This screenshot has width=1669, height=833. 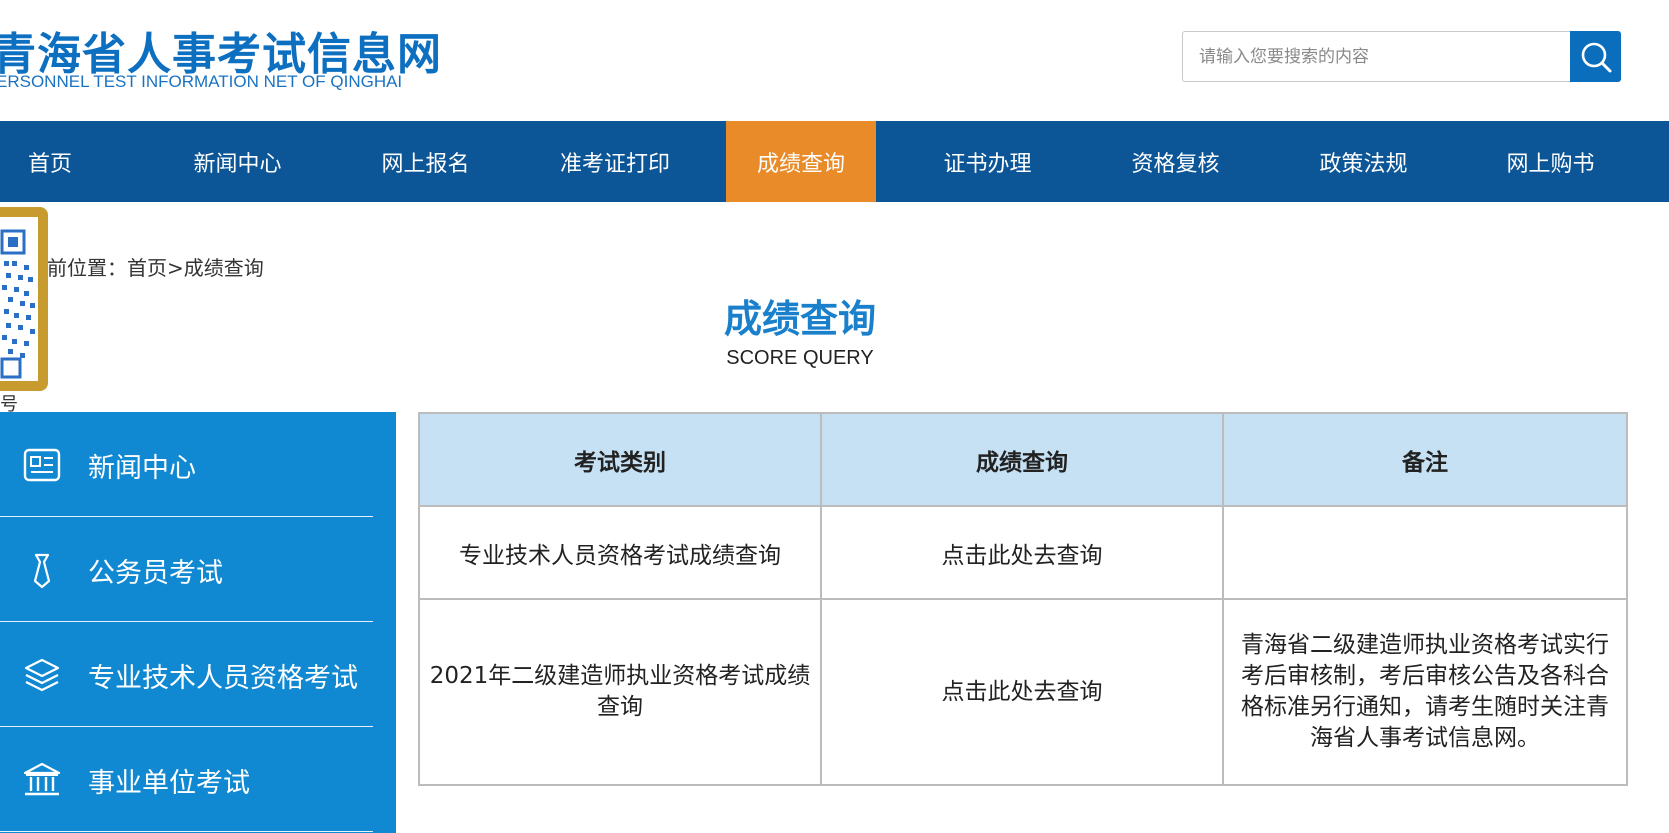 I want to click on sidebar-item-professional-exam: 专业技术人员资格考试, so click(x=186, y=674).